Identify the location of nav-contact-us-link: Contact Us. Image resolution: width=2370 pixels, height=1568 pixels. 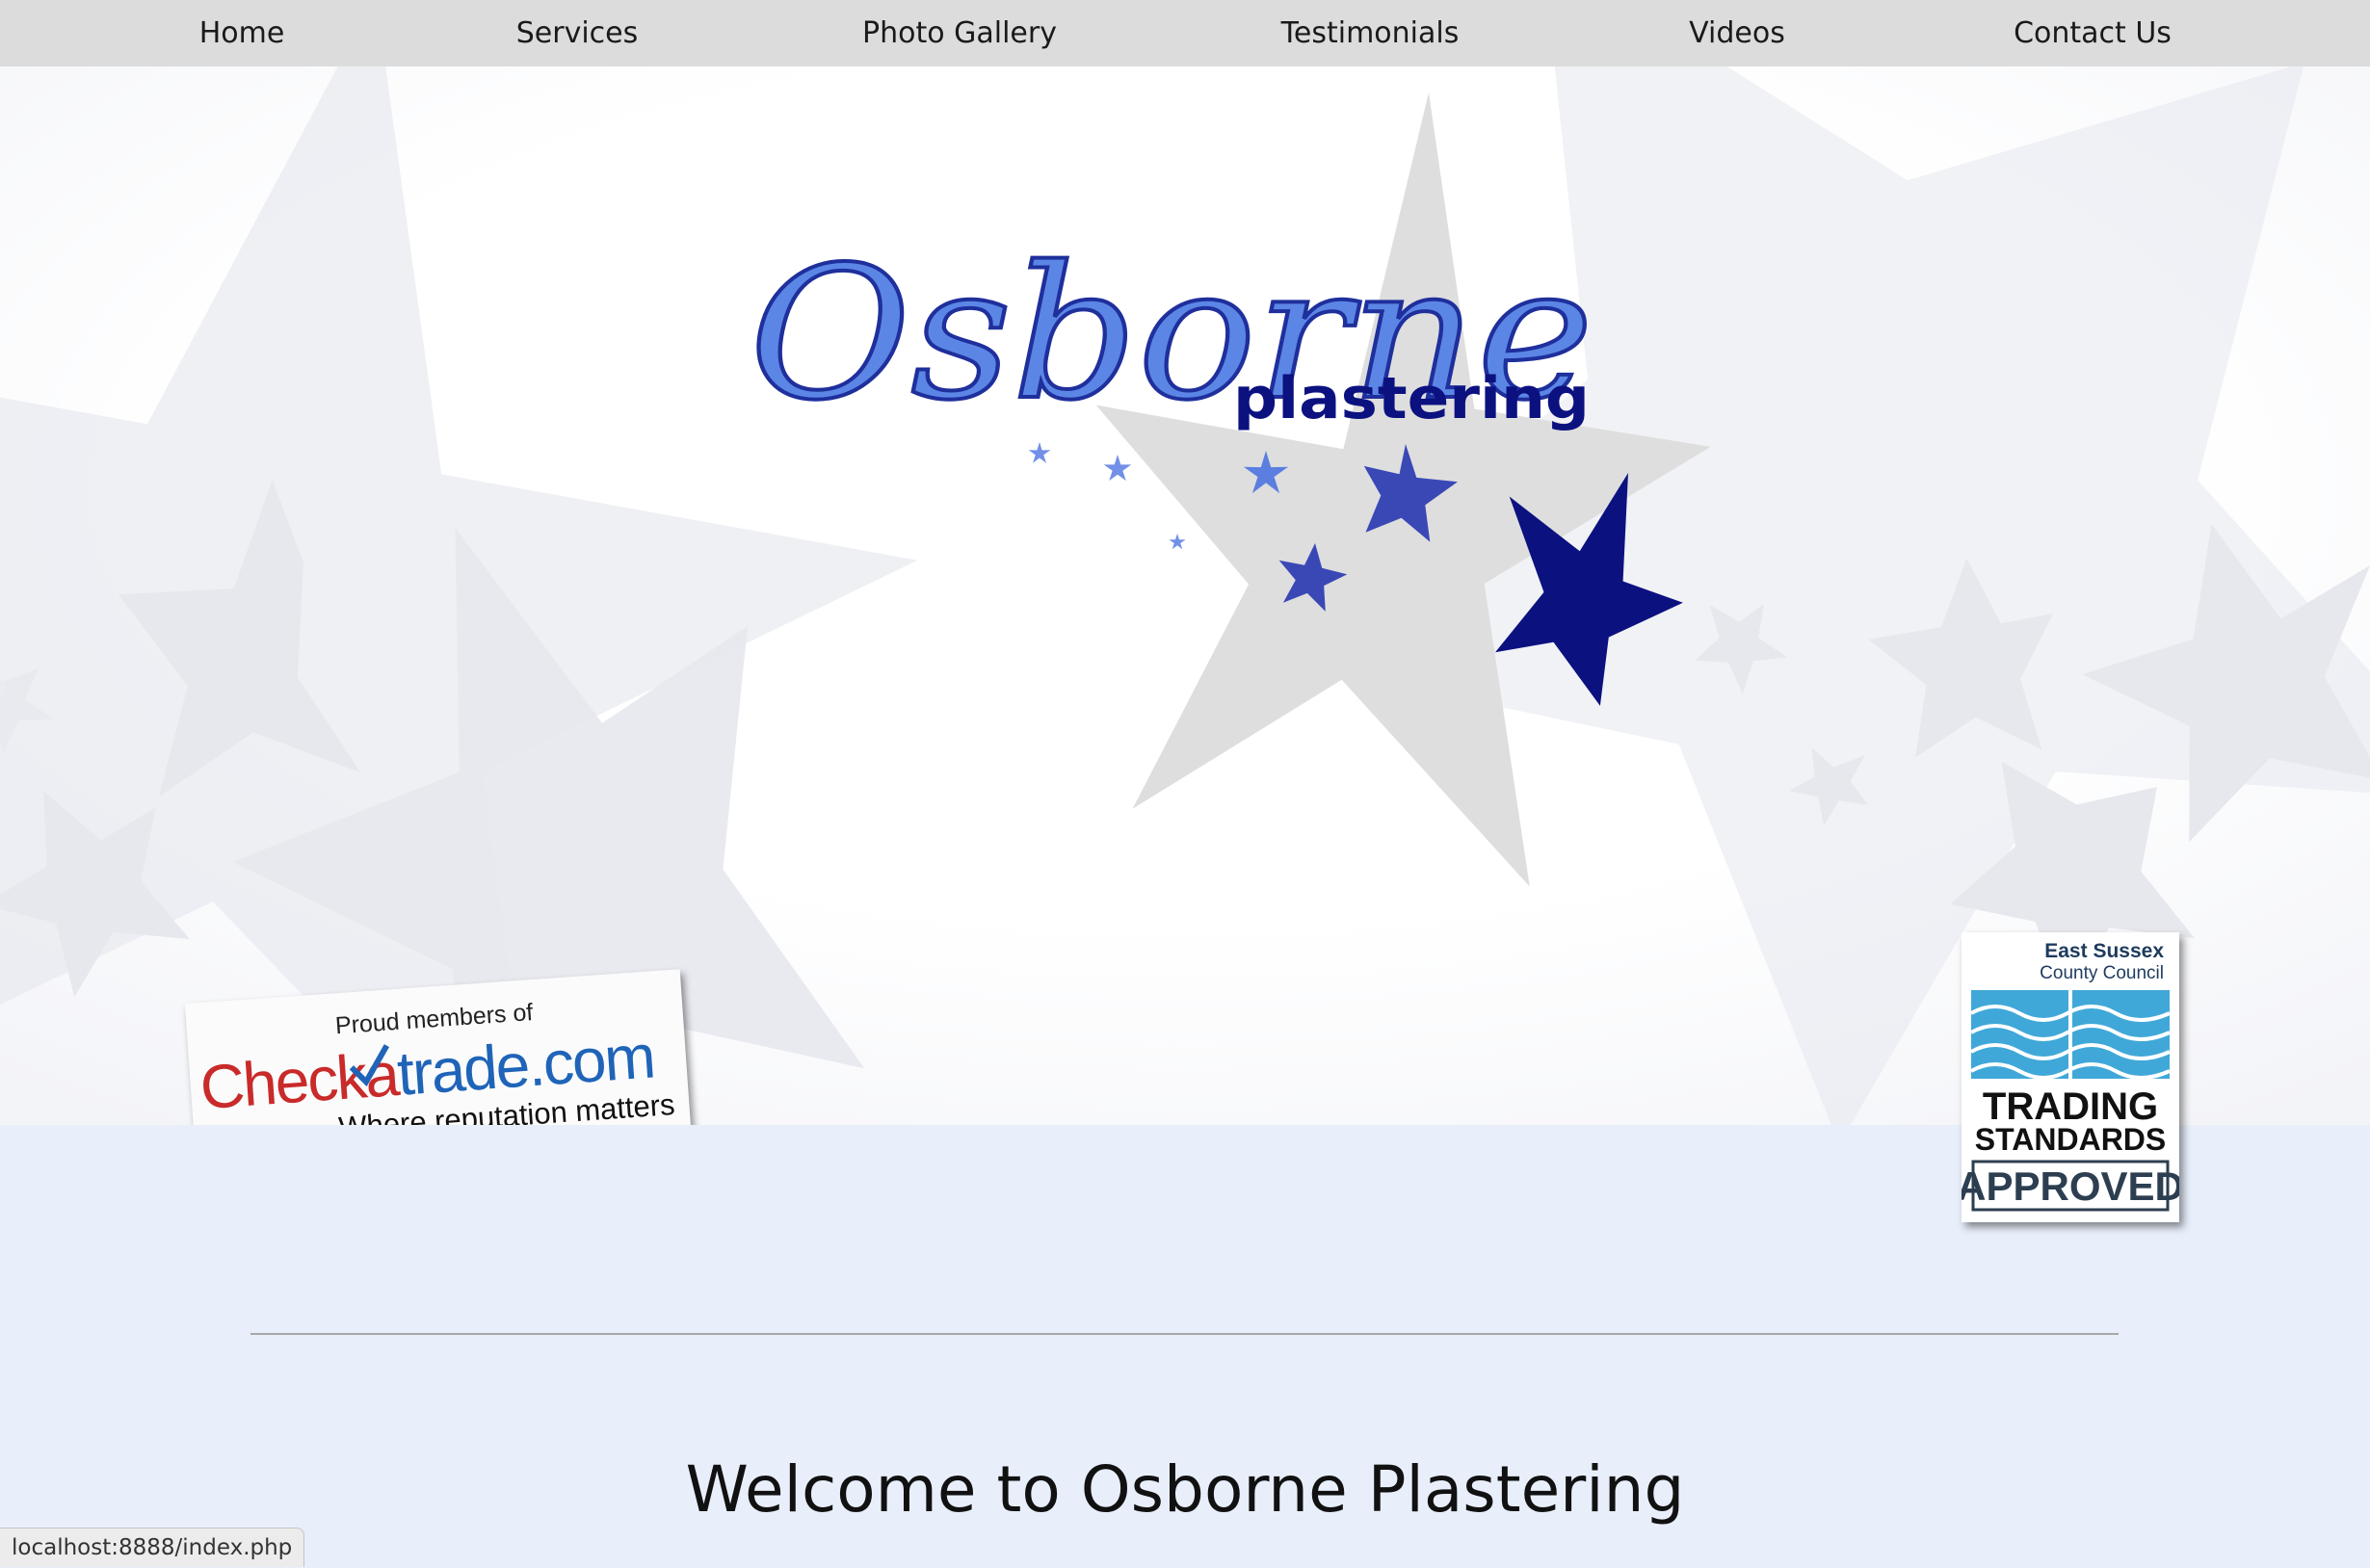
(2093, 33).